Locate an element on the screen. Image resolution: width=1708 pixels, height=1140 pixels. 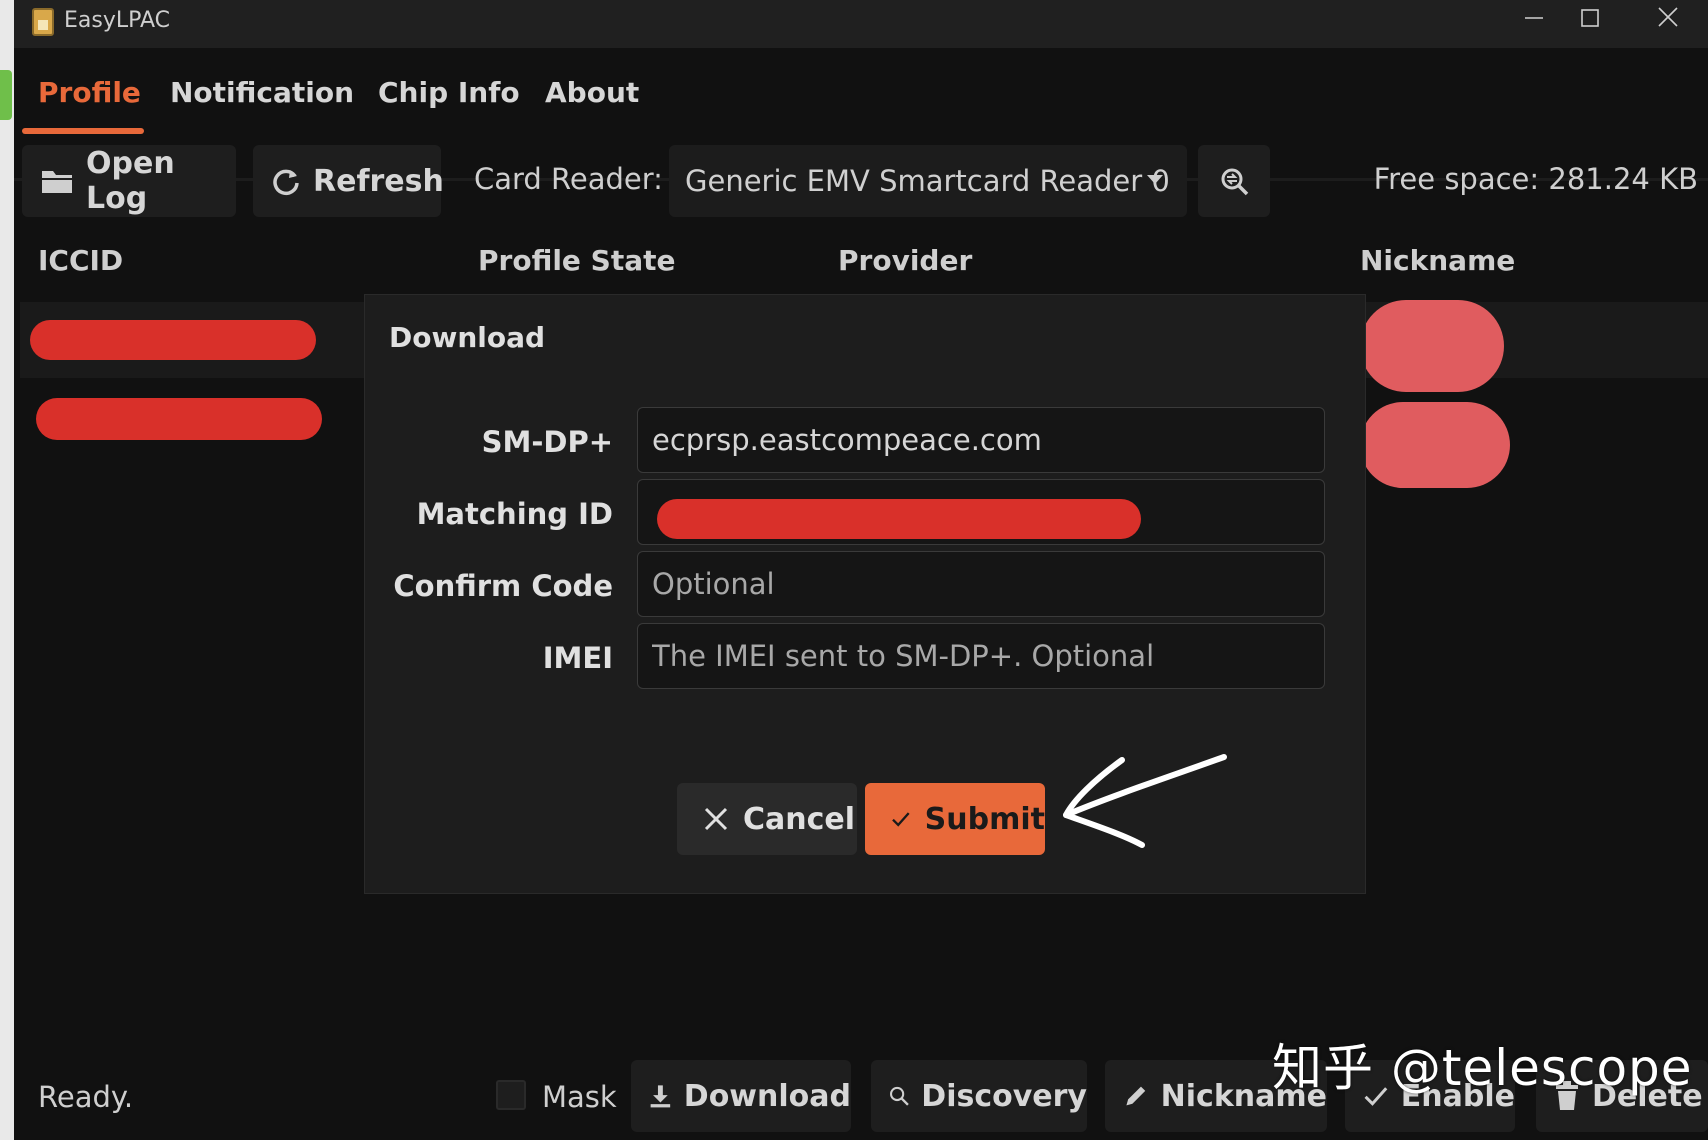
pencil-icon is located at coordinates (1136, 1096).